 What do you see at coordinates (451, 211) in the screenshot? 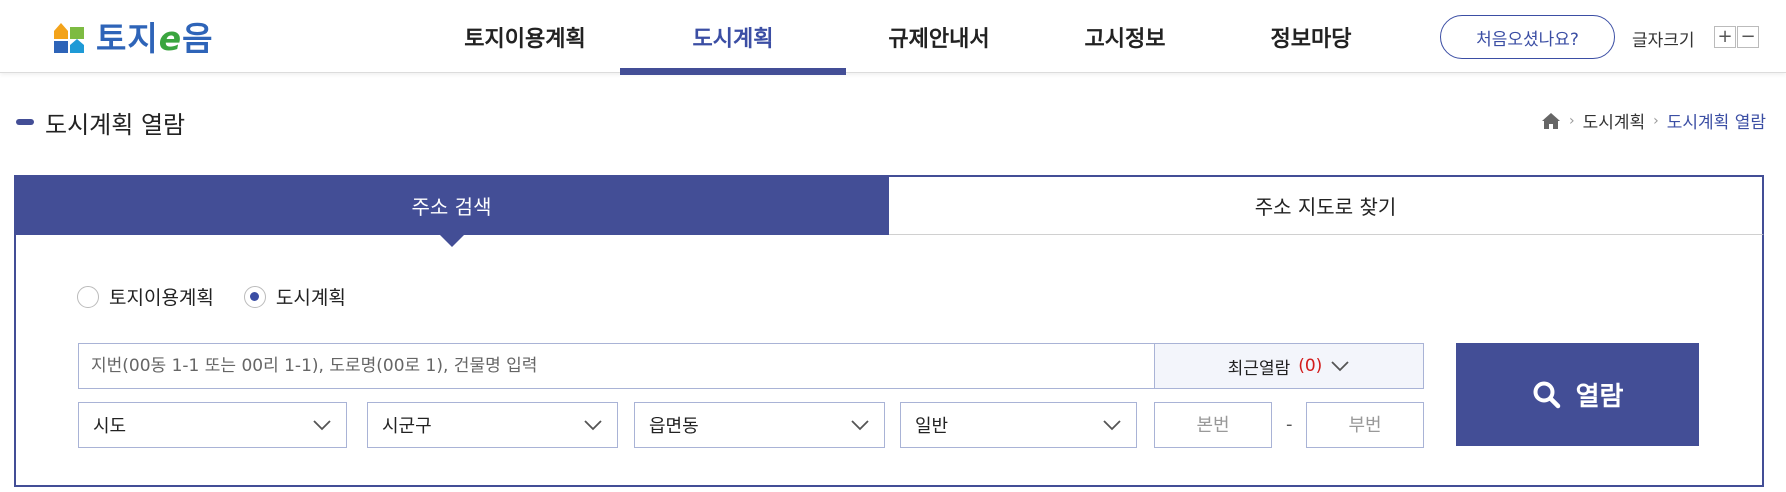
I see `tab-address-search: 주소 검색` at bounding box center [451, 211].